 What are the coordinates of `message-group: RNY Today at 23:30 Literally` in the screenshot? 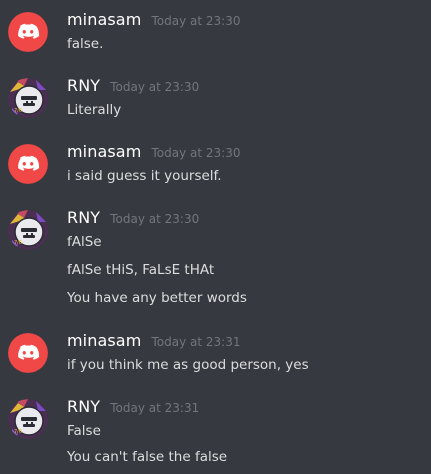 It's located at (215, 100).